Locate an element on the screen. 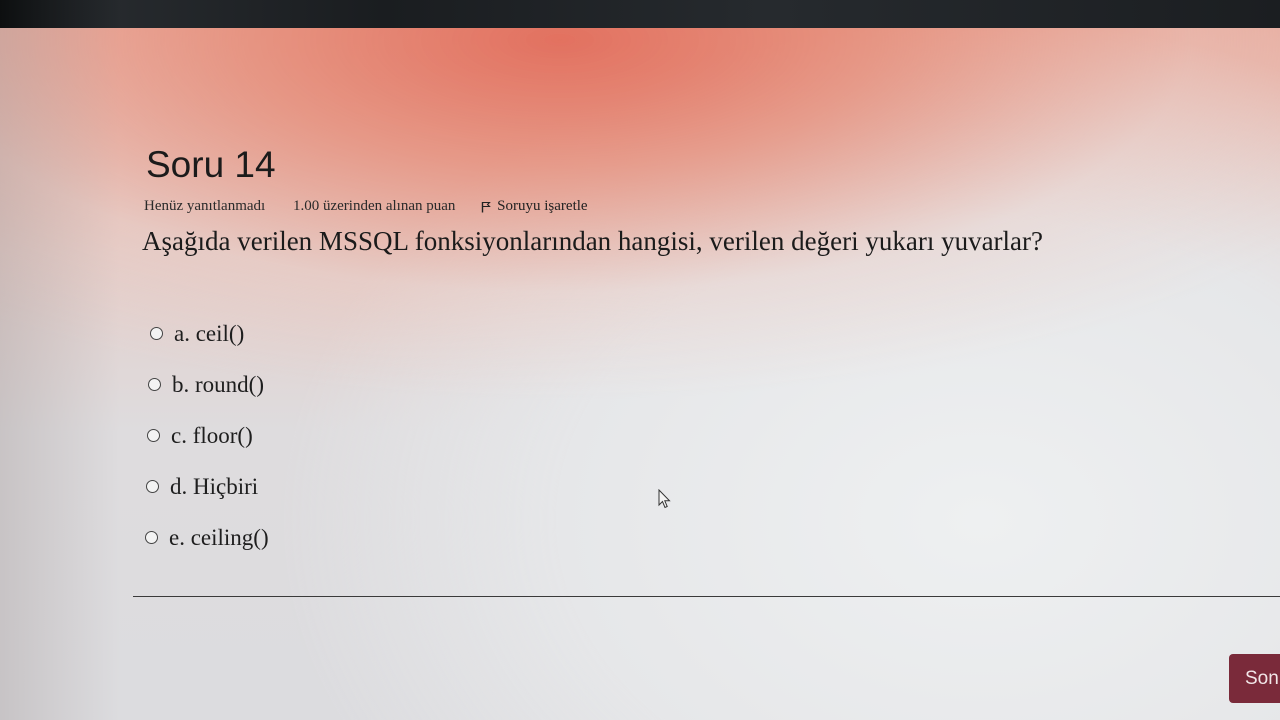 The height and width of the screenshot is (720, 1280). answer-label-a: a. ceil() is located at coordinates (209, 333).